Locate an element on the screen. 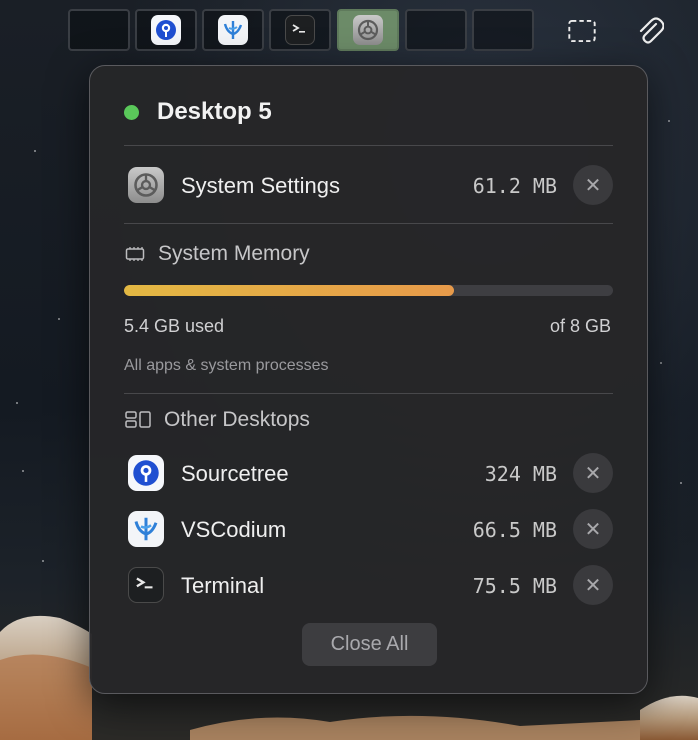 This screenshot has height=740, width=698. app-name: Terminal is located at coordinates (223, 585).